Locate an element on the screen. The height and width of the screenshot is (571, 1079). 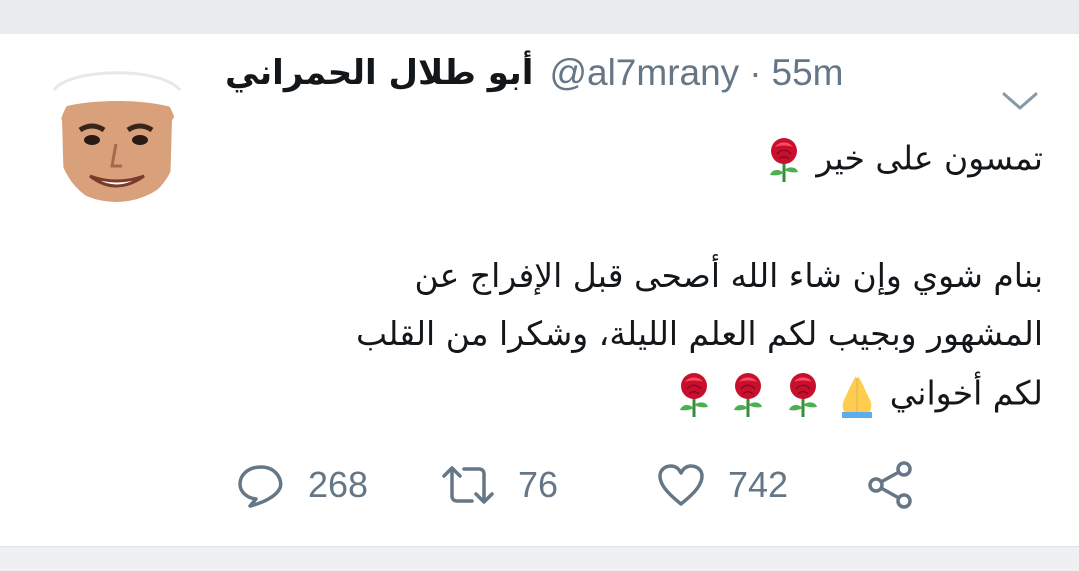
timestamp: 55m is located at coordinates (808, 73).